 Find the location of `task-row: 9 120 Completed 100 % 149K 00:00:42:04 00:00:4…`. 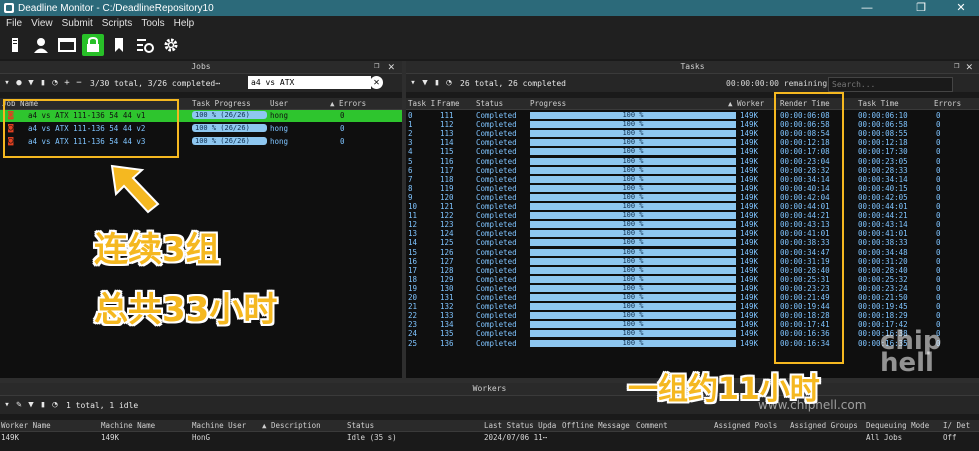

task-row: 9 120 Completed 100 % 149K 00:00:42:04 00:00:4… is located at coordinates (692, 197).